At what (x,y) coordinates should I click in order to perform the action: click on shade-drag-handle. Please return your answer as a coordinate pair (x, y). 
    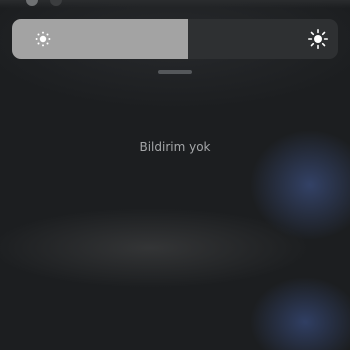
    Looking at the image, I should click on (175, 72).